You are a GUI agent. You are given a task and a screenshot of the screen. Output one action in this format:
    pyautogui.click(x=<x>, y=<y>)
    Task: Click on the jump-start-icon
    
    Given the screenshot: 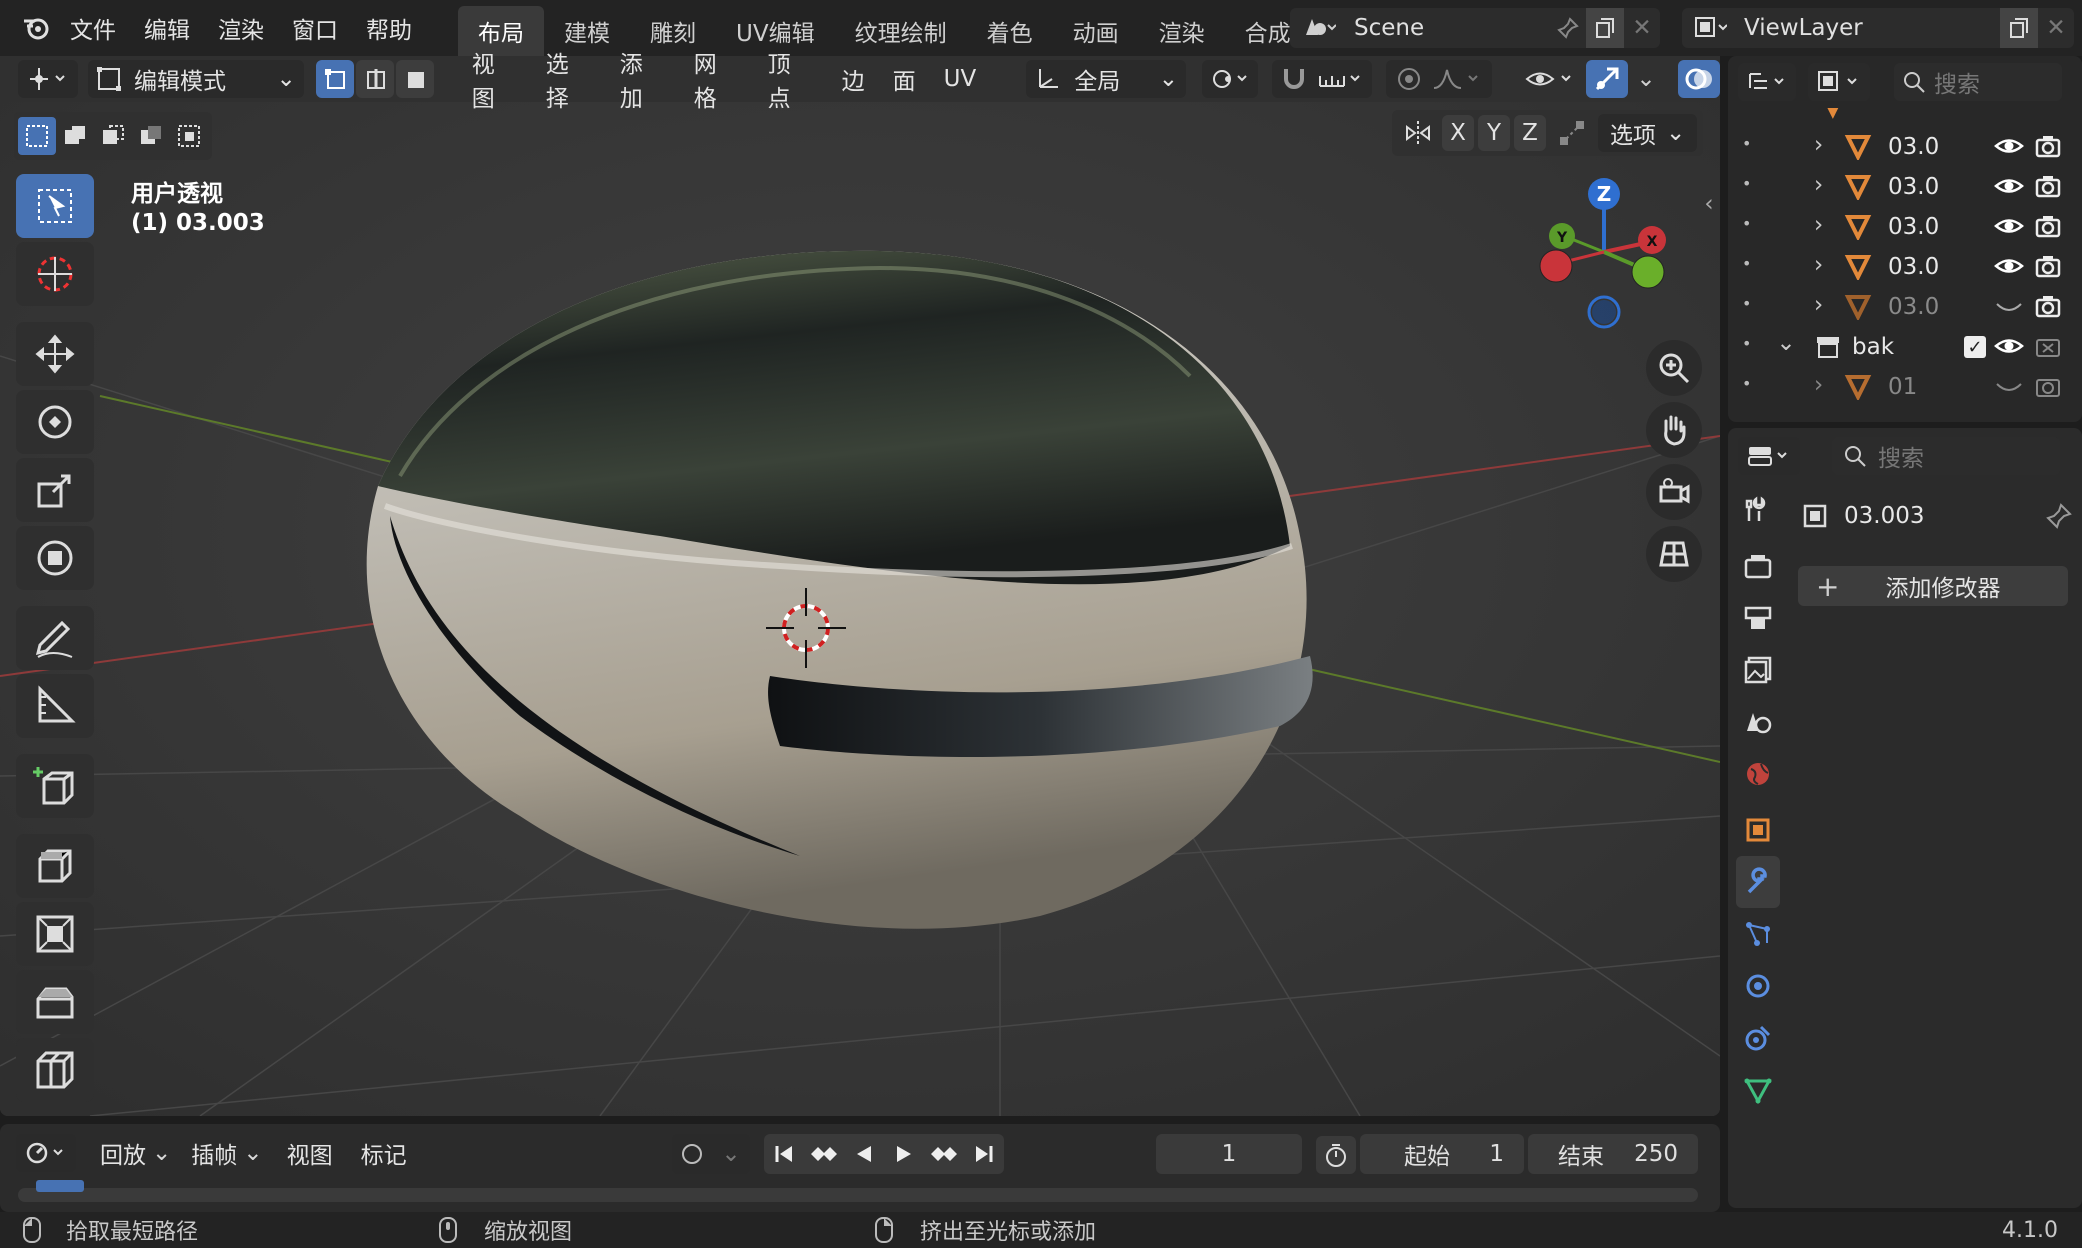 What is the action you would take?
    pyautogui.click(x=784, y=1154)
    